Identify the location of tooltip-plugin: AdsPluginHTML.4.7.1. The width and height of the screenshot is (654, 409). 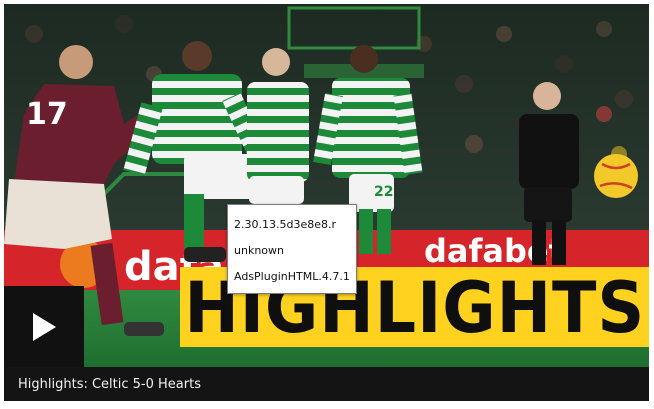
(292, 276).